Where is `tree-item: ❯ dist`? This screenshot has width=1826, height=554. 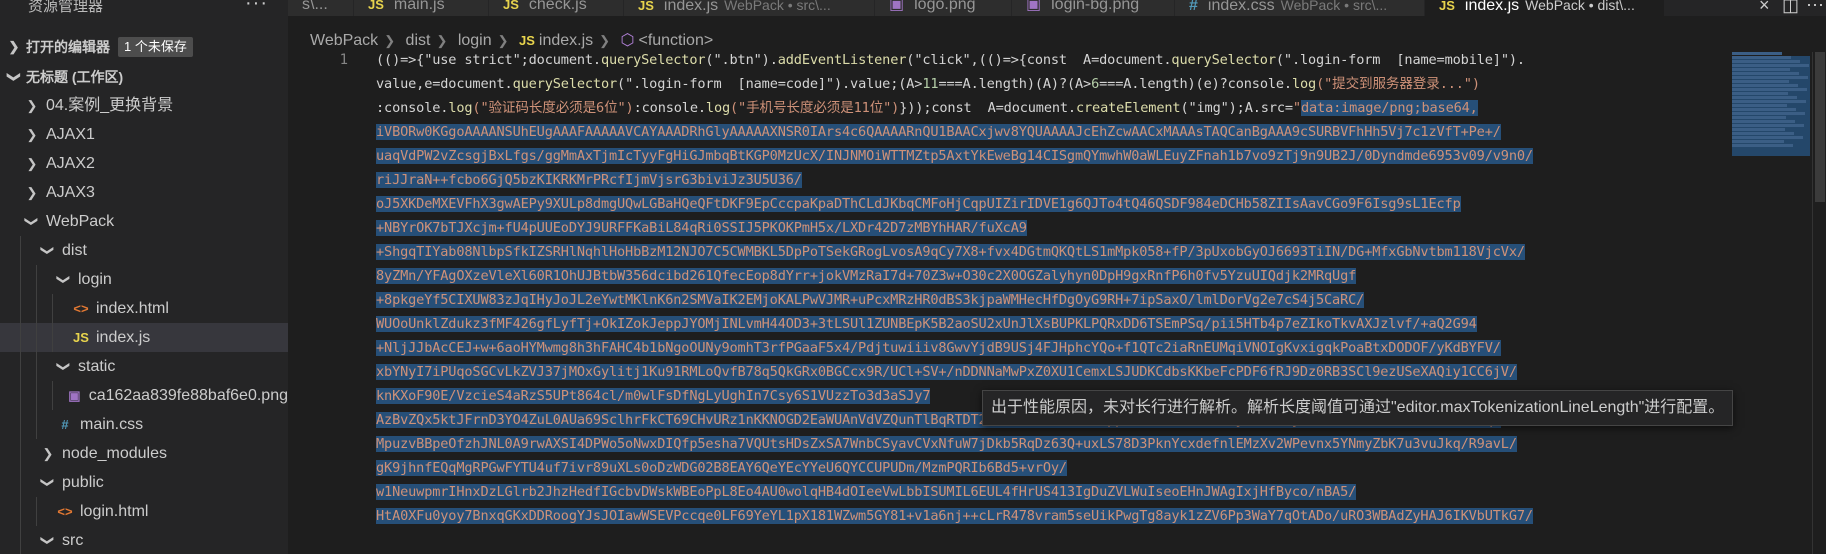
tree-item: ❯ dist is located at coordinates (144, 250).